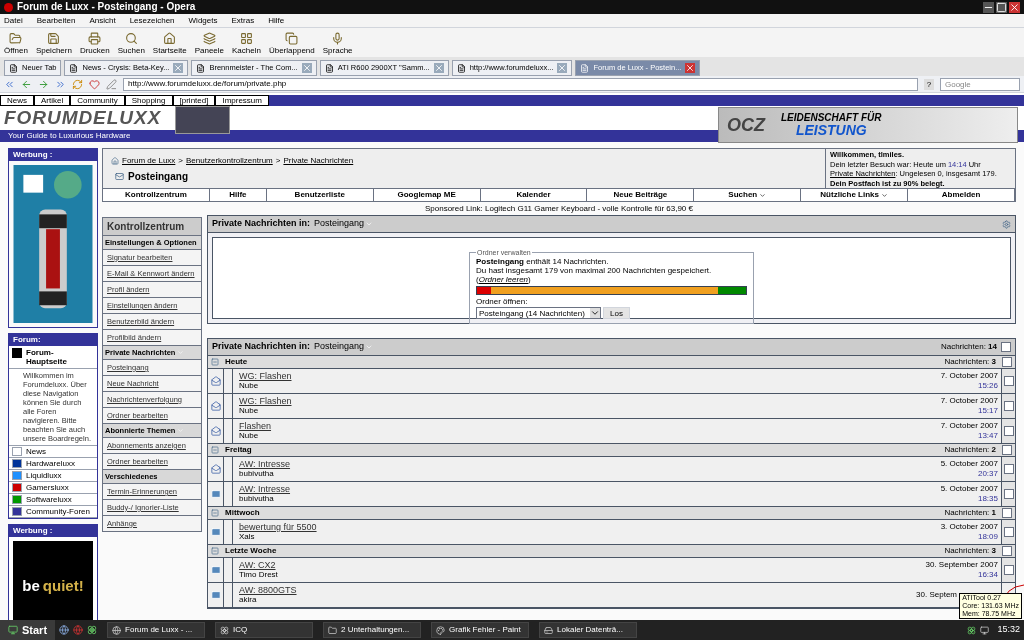 This screenshot has width=1024, height=640. Describe the element at coordinates (131, 43) in the screenshot. I see `toolbar-button: Suchen` at that location.